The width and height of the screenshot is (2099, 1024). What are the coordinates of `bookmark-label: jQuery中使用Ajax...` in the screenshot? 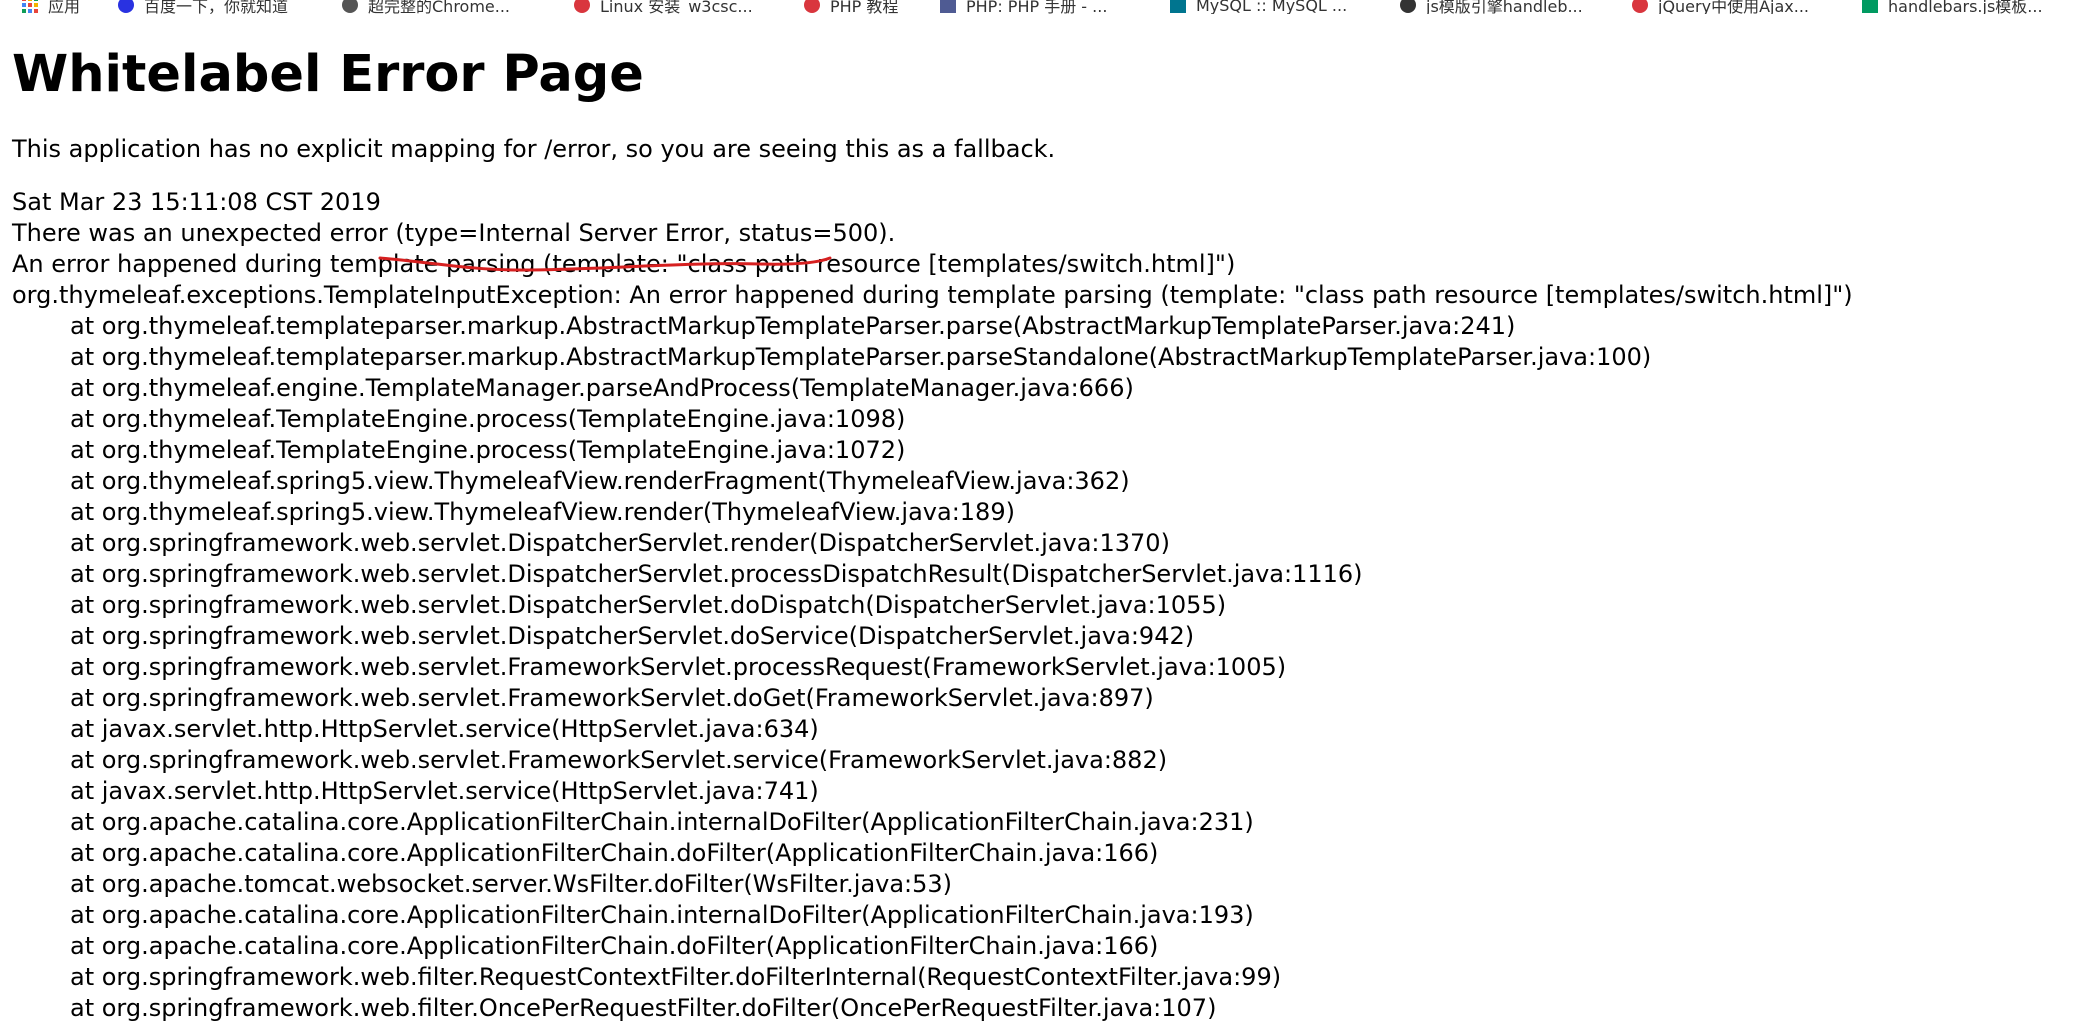 It's located at (1733, 7).